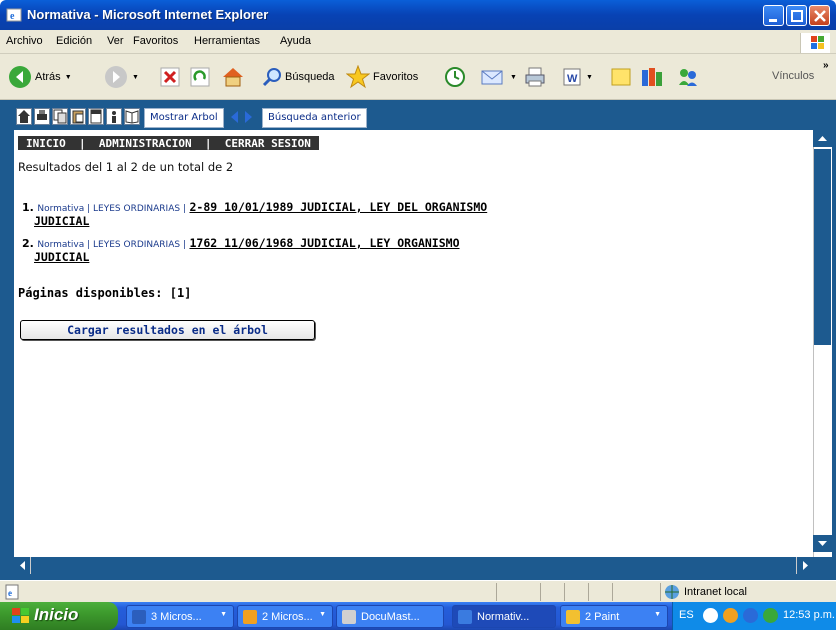  What do you see at coordinates (672, 592) in the screenshot?
I see `intranet-icon` at bounding box center [672, 592].